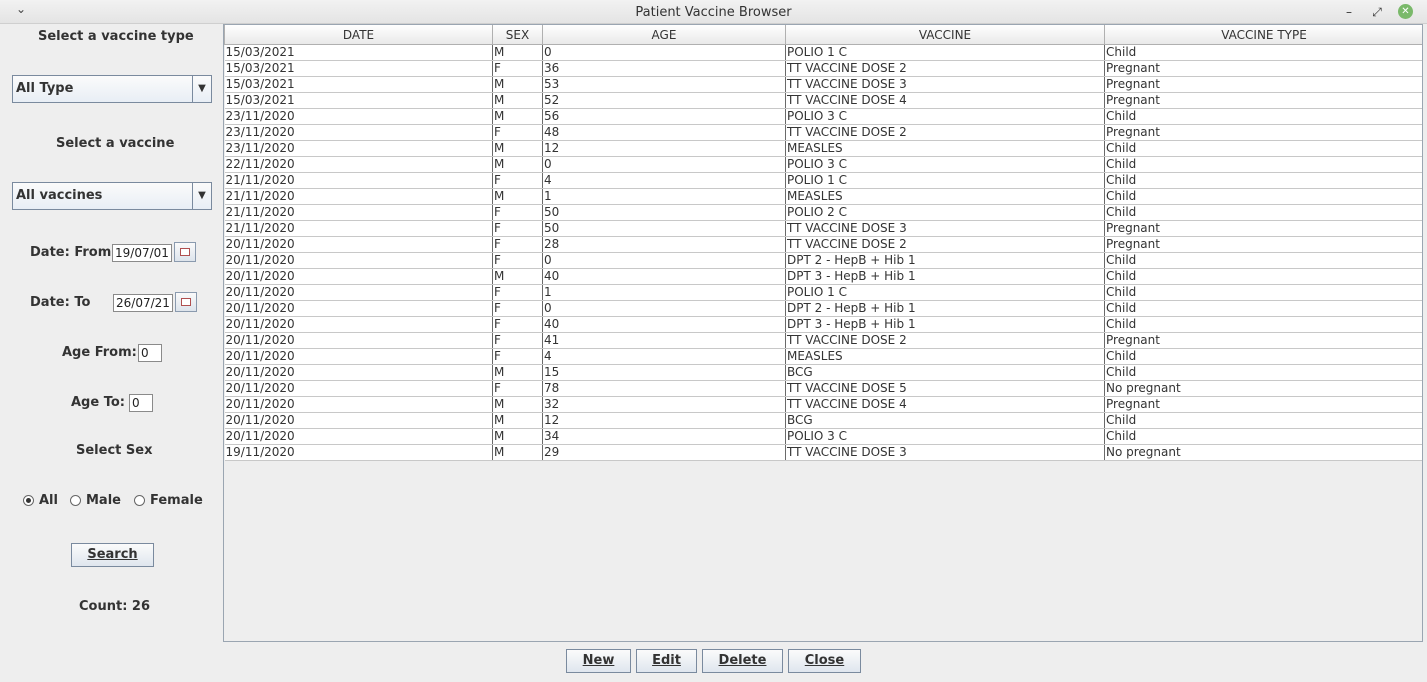 This screenshot has width=1427, height=682. What do you see at coordinates (358, 148) in the screenshot?
I see `table-cell: 23/11/2020` at bounding box center [358, 148].